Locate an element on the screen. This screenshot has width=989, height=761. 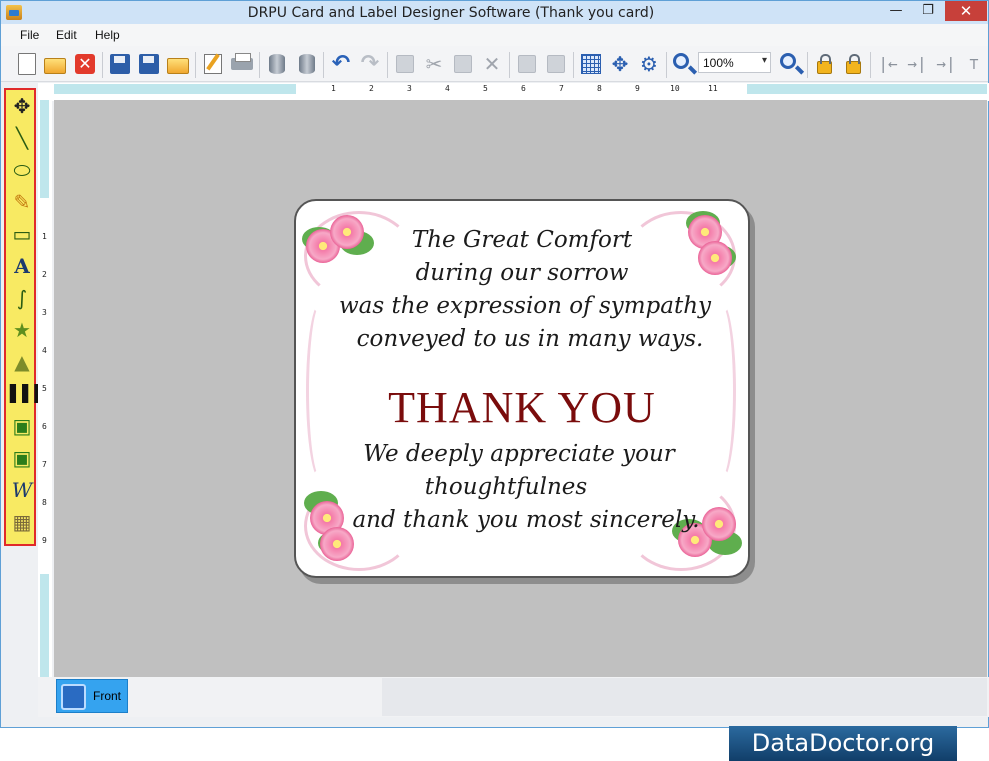
image-tool: ▣ is located at coordinates (22, 426).